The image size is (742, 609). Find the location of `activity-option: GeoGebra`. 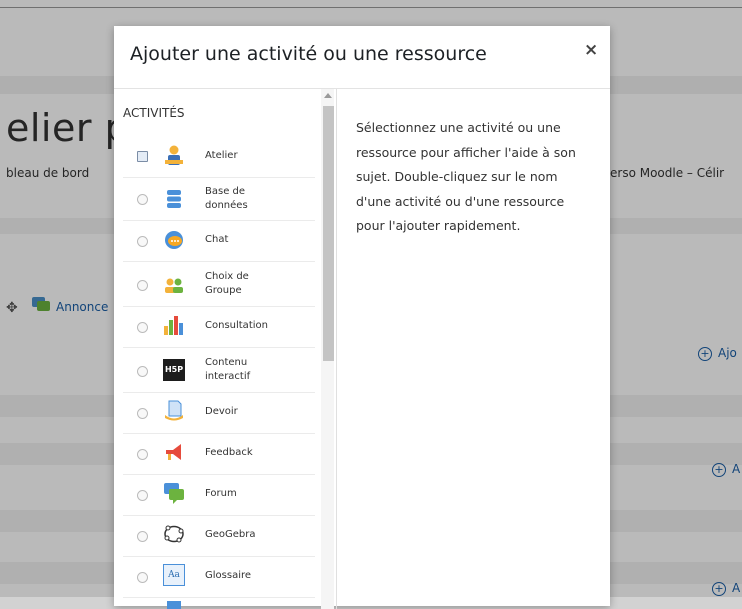

activity-option: GeoGebra is located at coordinates (219, 536).